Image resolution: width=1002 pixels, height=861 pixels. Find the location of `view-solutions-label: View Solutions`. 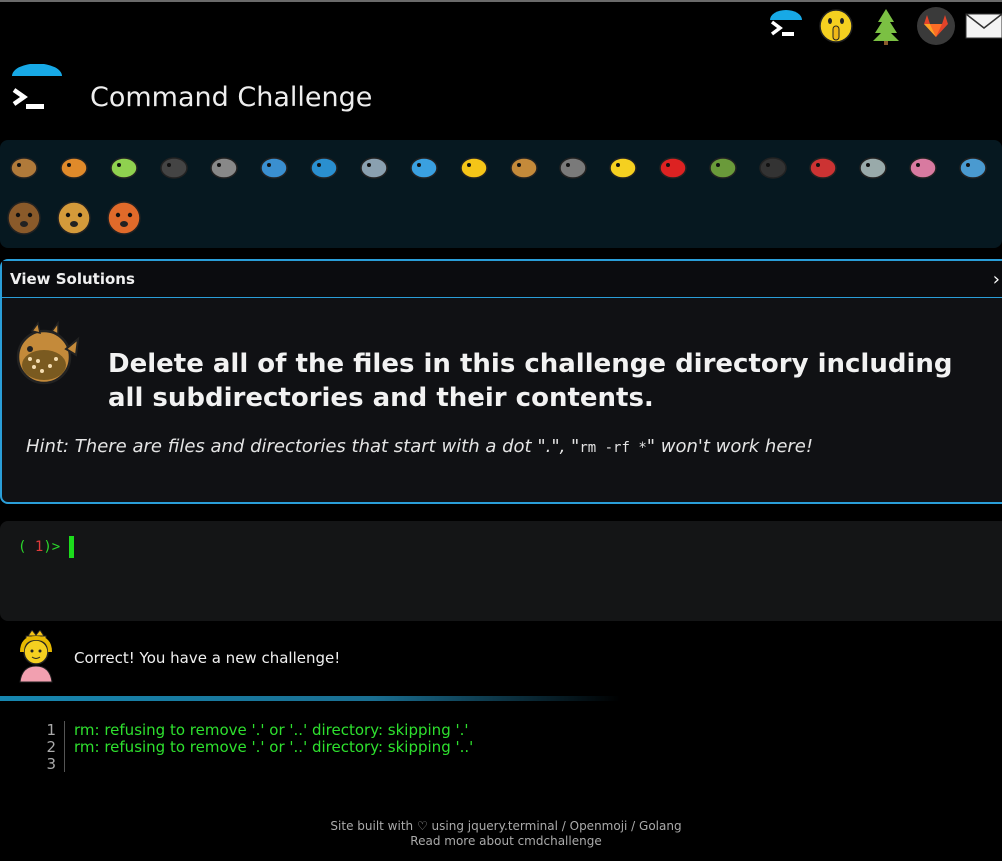

view-solutions-label: View Solutions is located at coordinates (72, 279).